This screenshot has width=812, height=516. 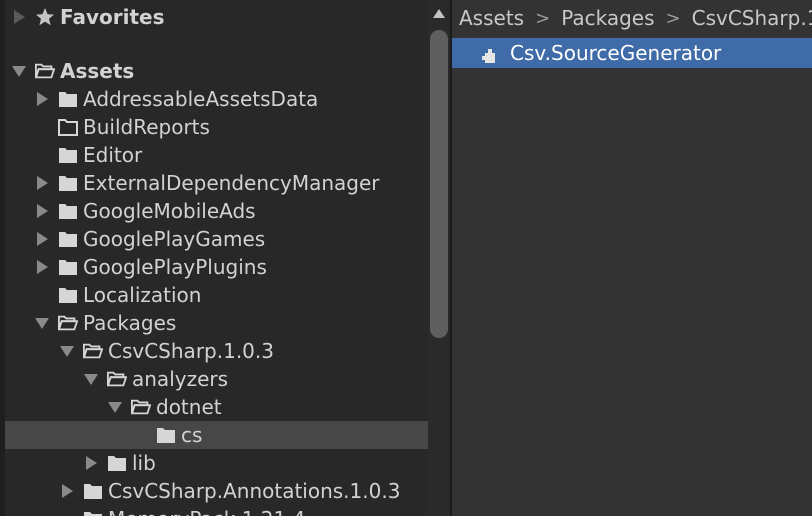 I want to click on file-label: Csv.SourceGenerator, so click(x=616, y=53).